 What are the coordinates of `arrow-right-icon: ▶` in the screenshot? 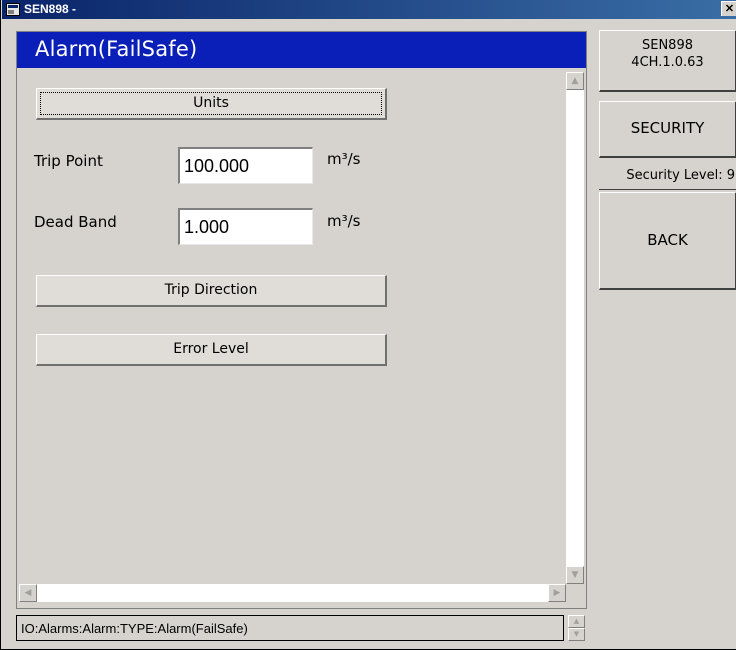 It's located at (557, 593).